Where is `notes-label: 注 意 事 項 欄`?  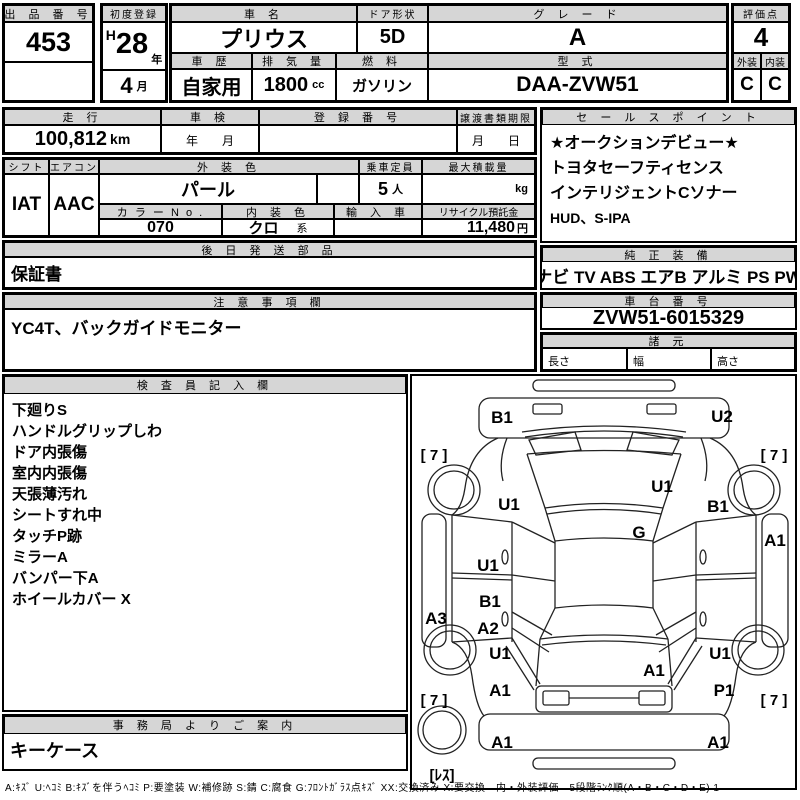
notes-label: 注 意 事 項 欄 is located at coordinates (269, 301).